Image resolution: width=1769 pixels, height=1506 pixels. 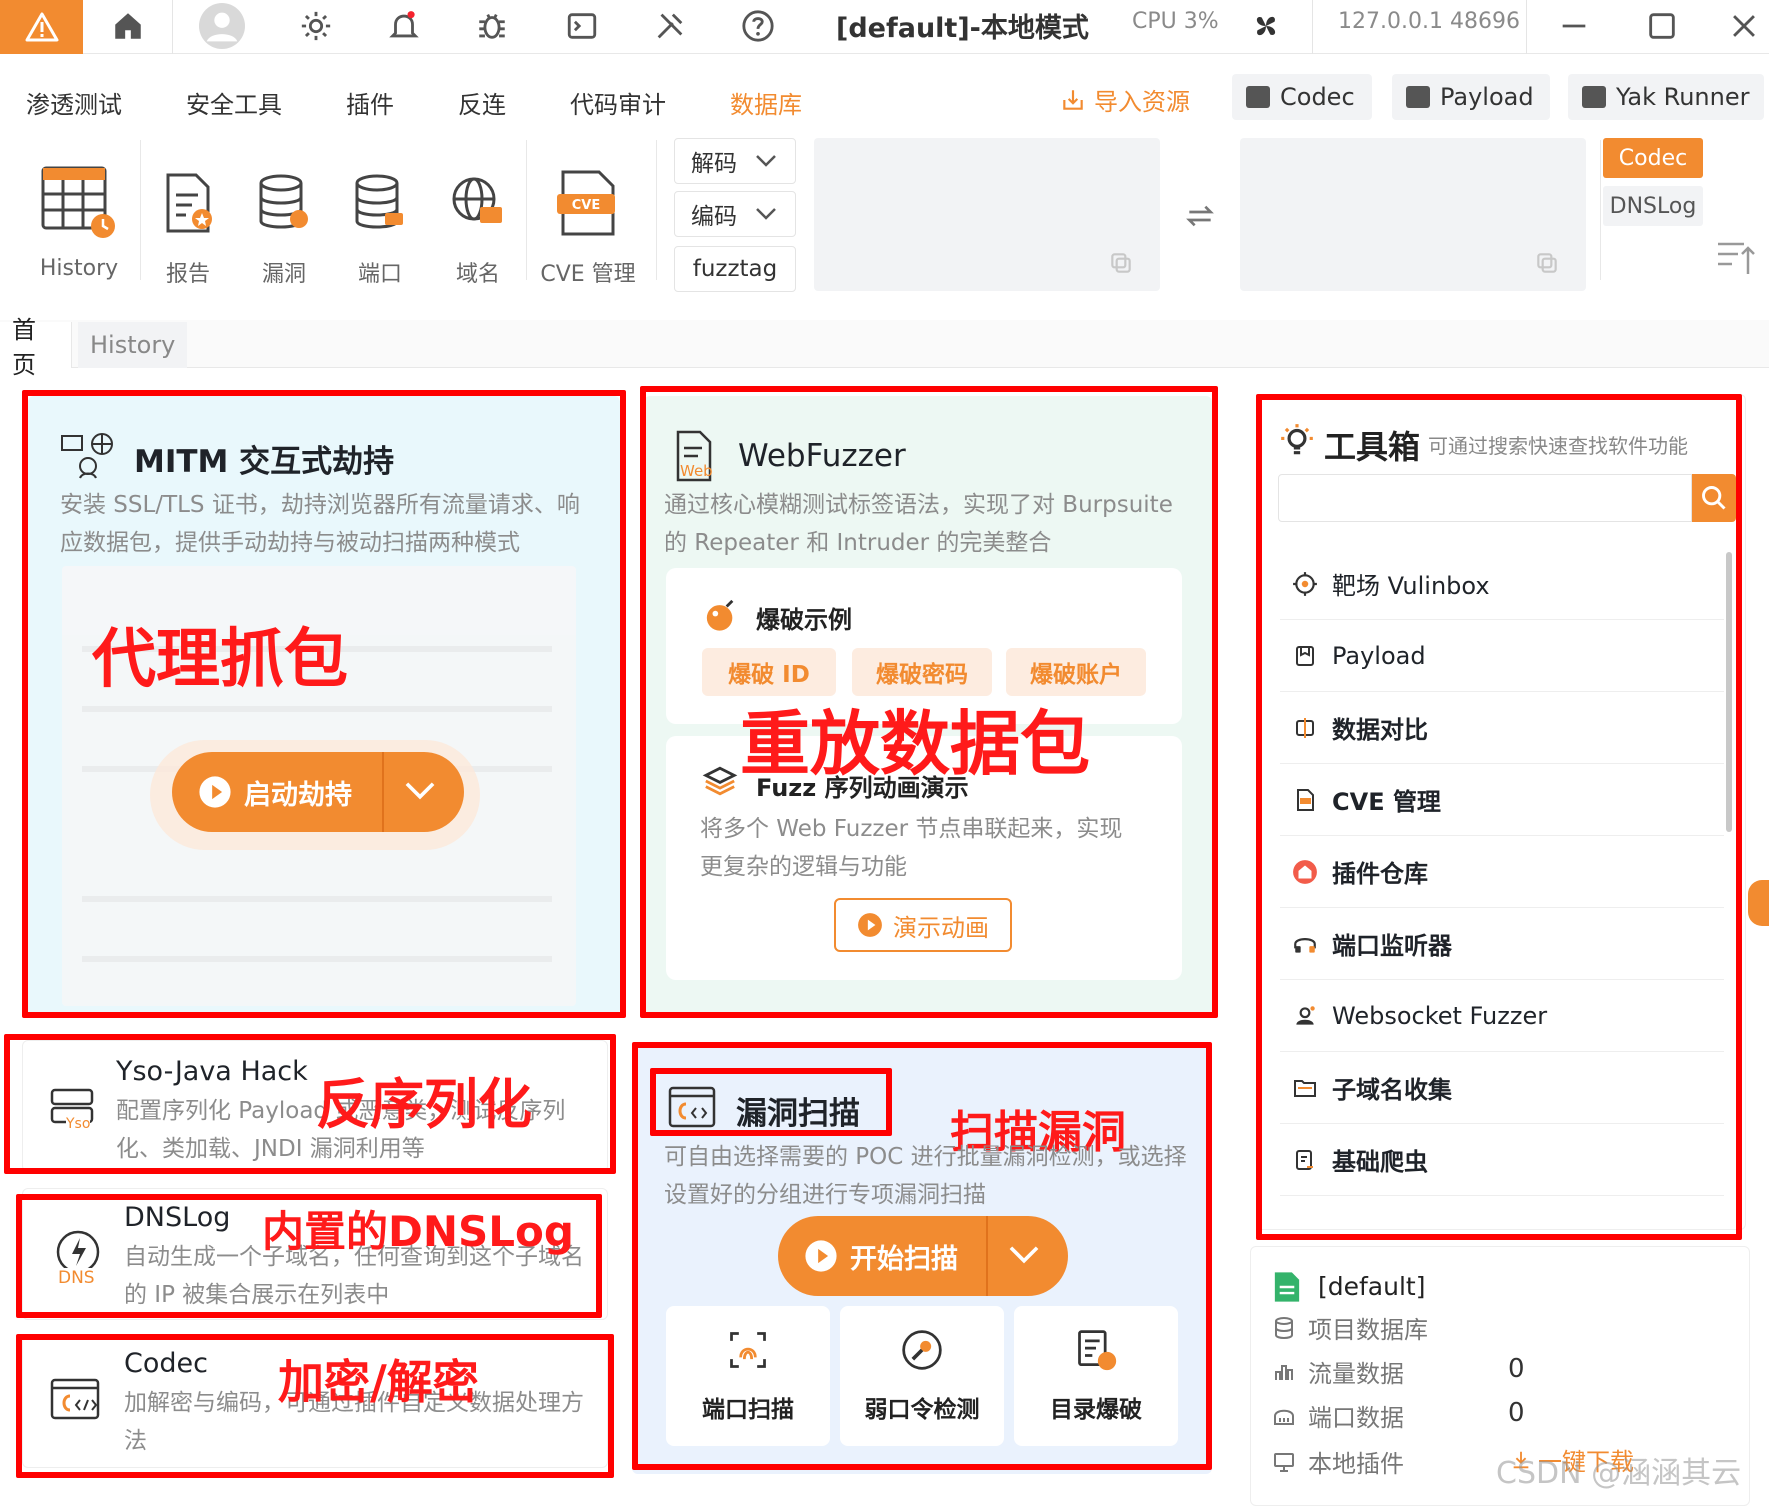 I want to click on project-row-traffic: 流量数据, so click(x=1338, y=1371).